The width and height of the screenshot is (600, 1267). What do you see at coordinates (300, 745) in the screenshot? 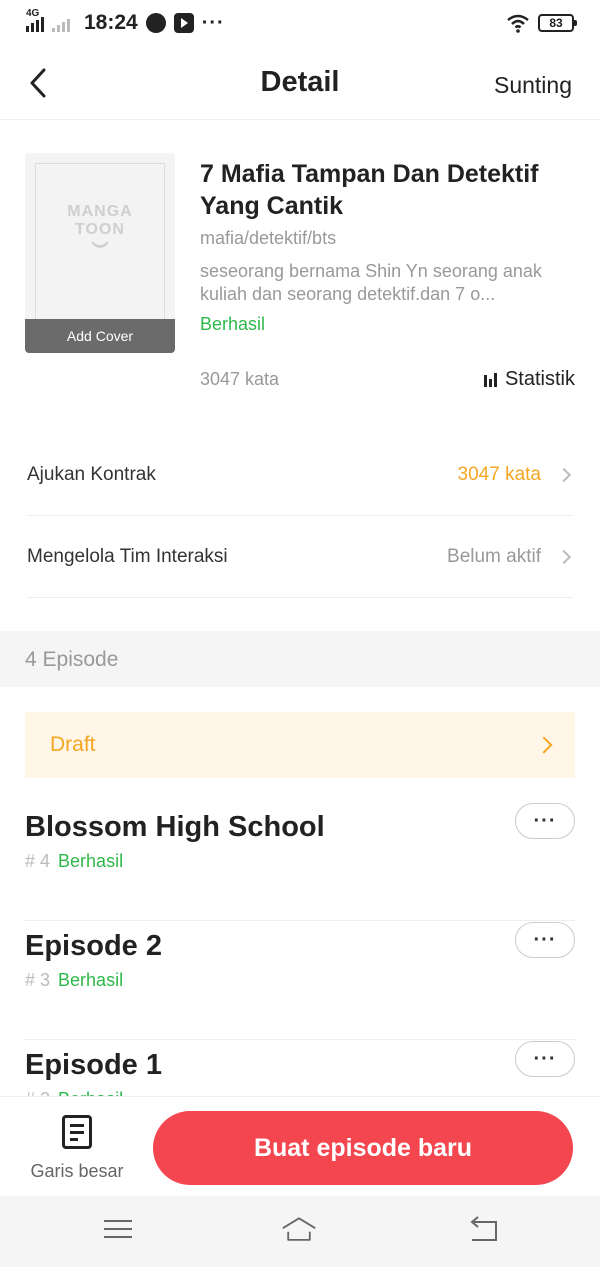
I see `draft-row: Draft` at bounding box center [300, 745].